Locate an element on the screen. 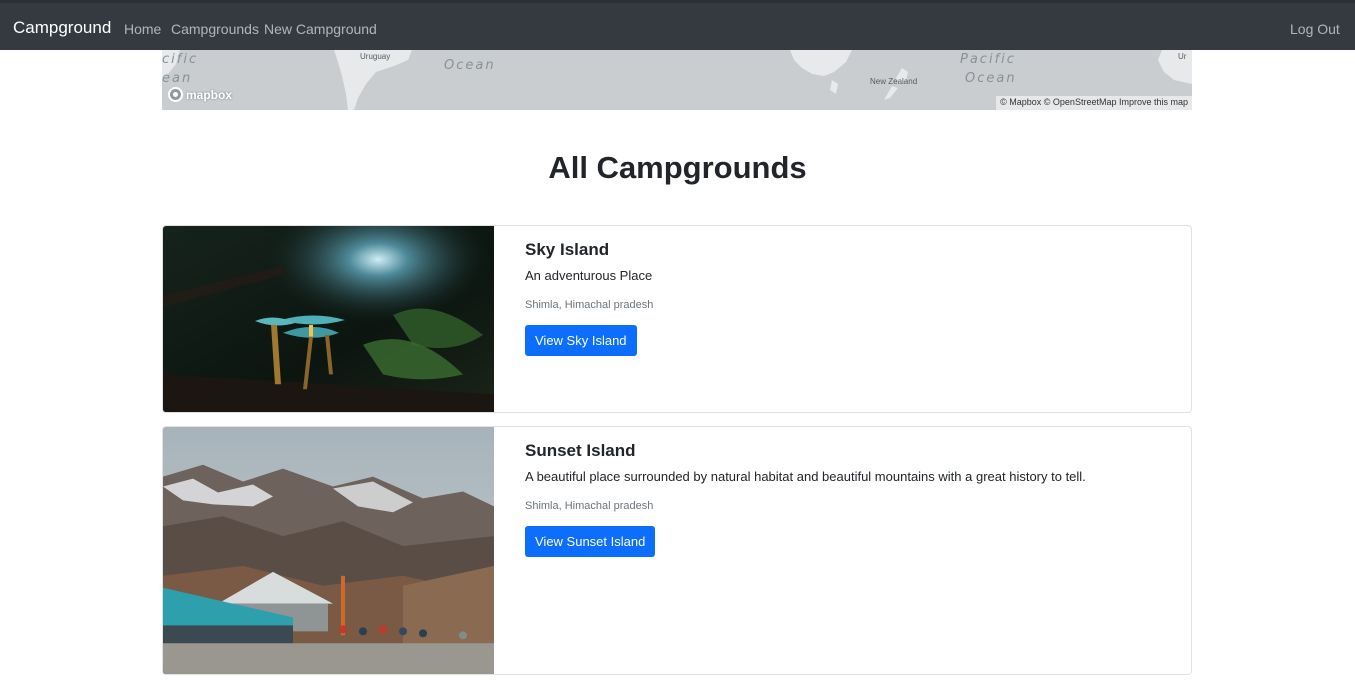 The width and height of the screenshot is (1355, 688). mushroom-photo is located at coordinates (328, 319).